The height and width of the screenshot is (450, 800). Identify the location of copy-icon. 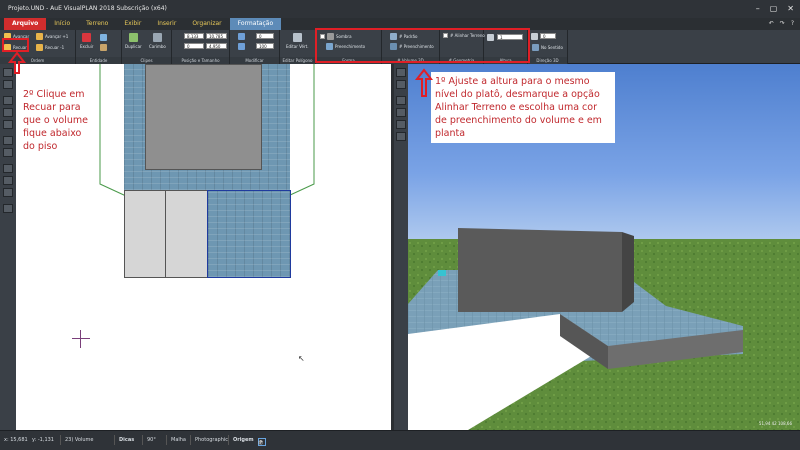
(103, 37).